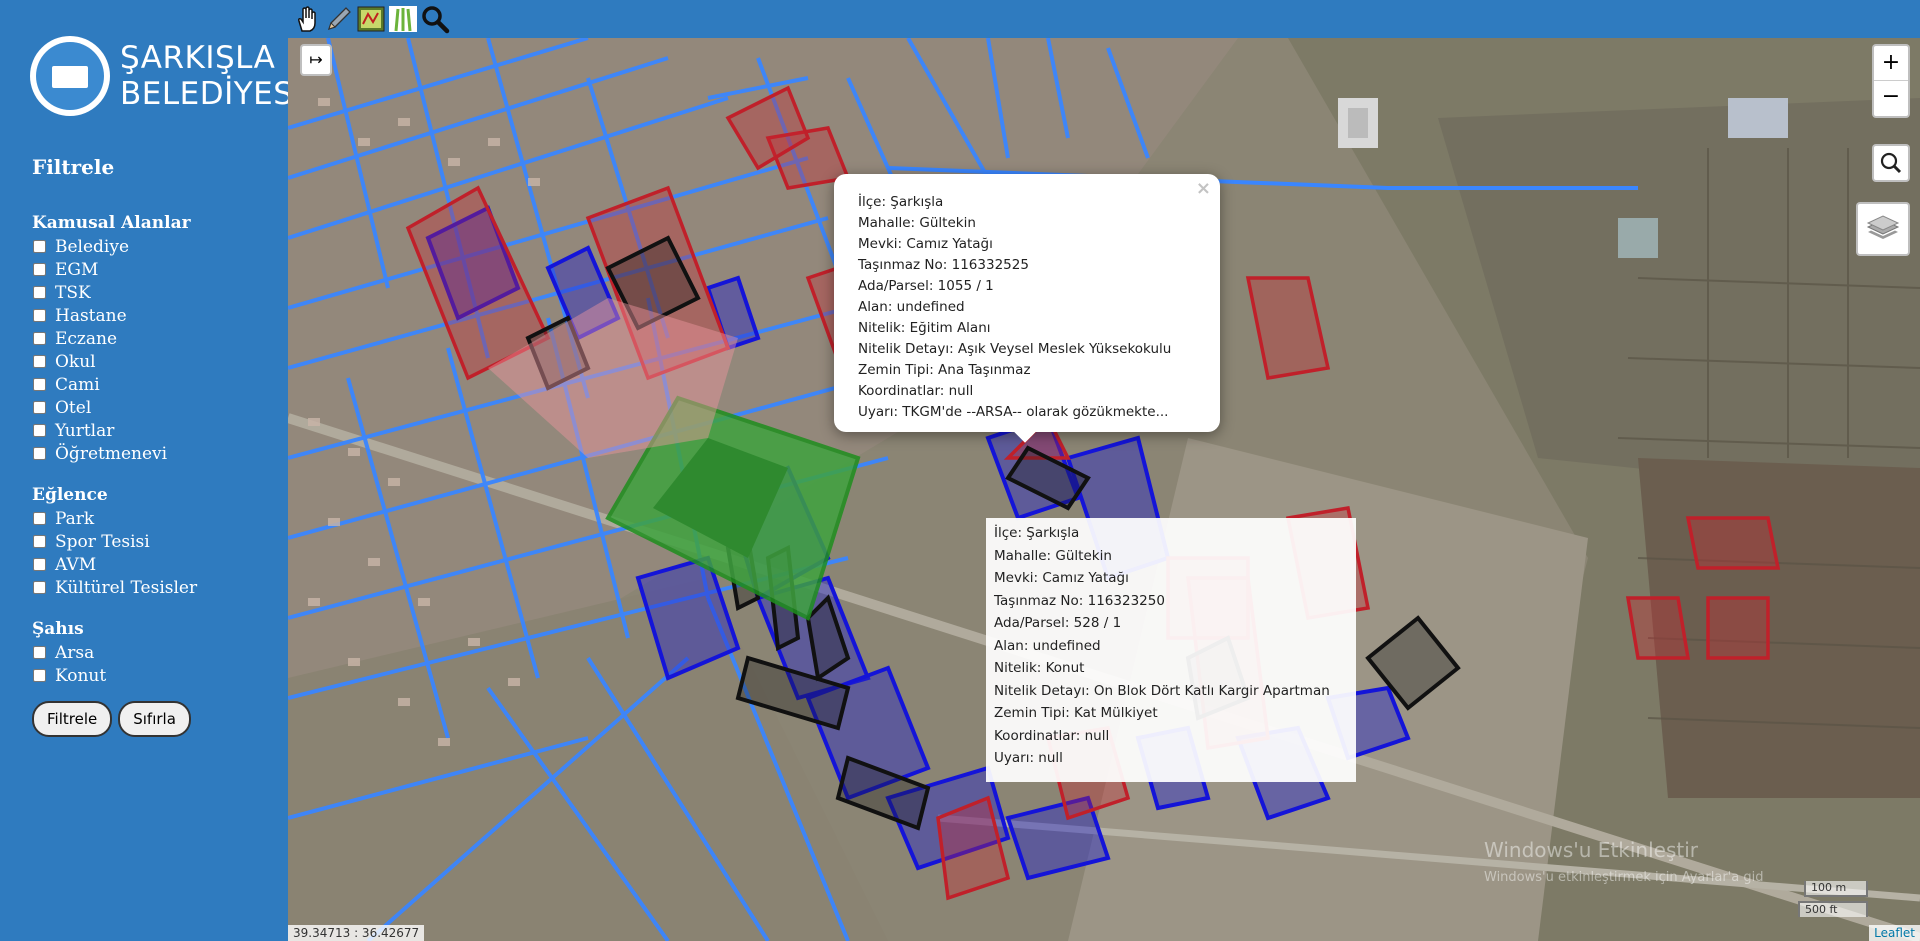  I want to click on filter-item-konut: Konut, so click(152, 675).